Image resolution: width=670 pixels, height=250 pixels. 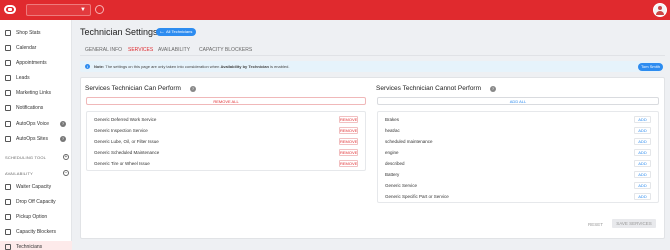 What do you see at coordinates (226, 152) in the screenshot?
I see `list-item: Generic Scheduled Maintenance REMOVE` at bounding box center [226, 152].